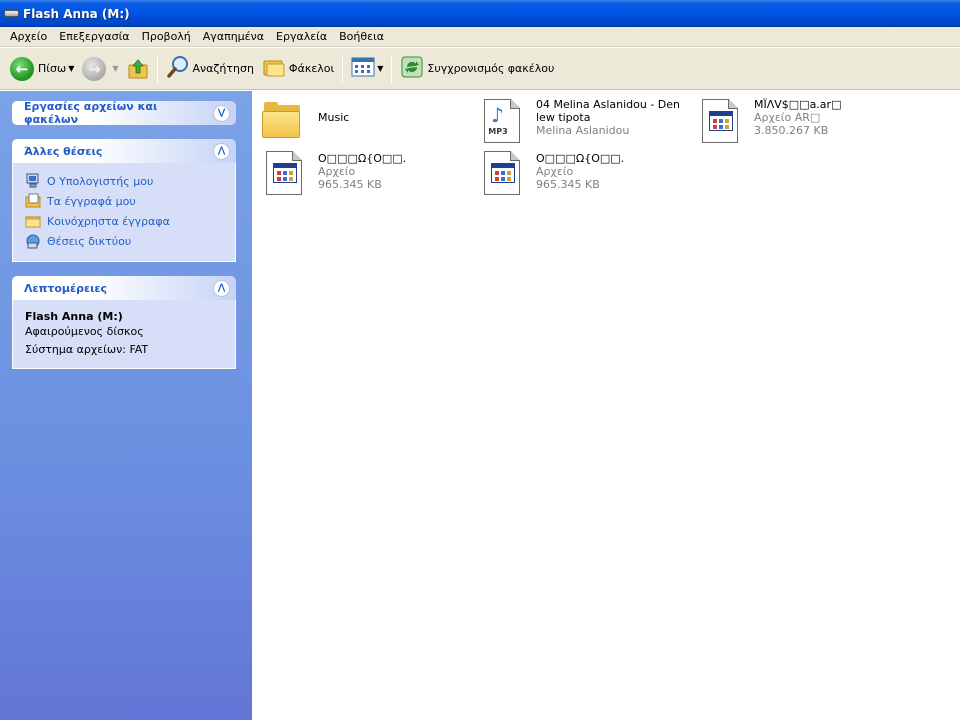 The width and height of the screenshot is (960, 720). I want to click on link-my-computer: Ο Υπολογιστής μου, so click(124, 181).